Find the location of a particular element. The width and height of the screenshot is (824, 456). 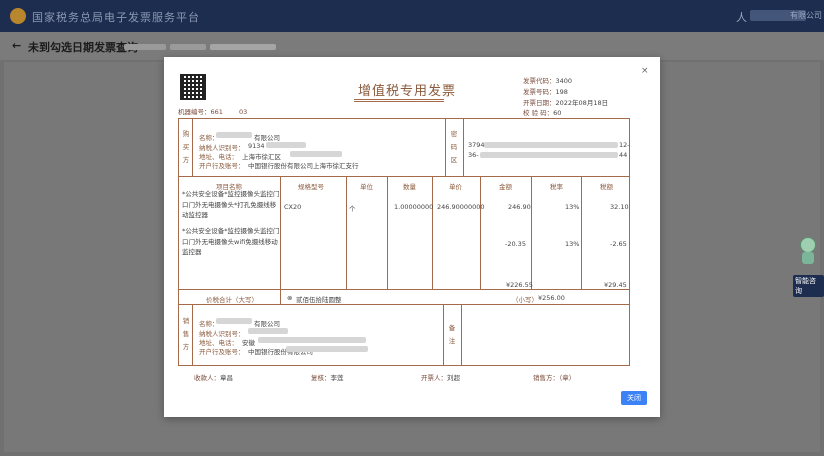

buyer-address-redacted is located at coordinates (316, 154).